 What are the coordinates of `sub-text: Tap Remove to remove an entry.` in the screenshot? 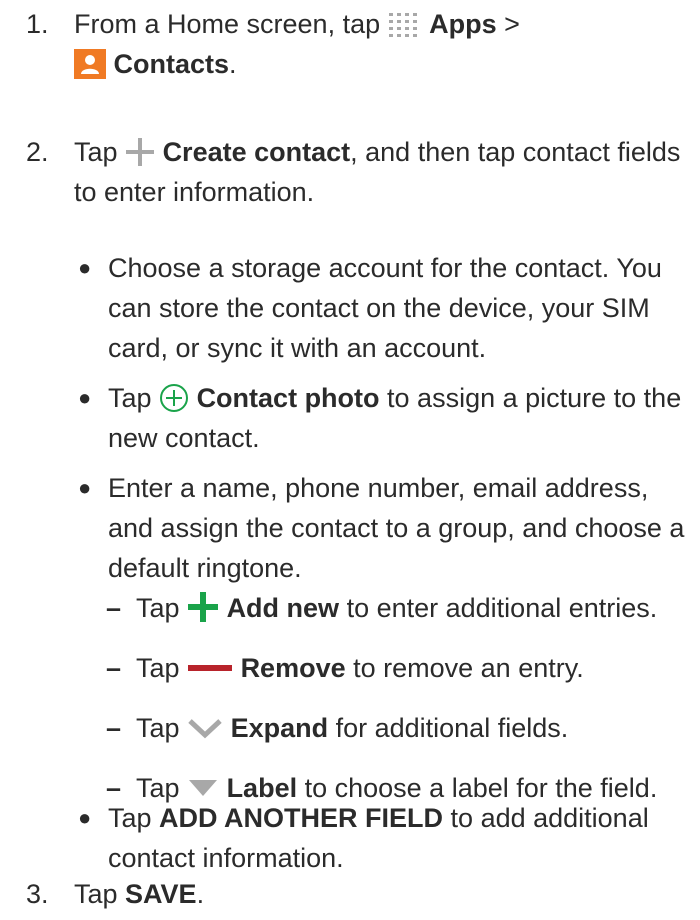 It's located at (360, 668).